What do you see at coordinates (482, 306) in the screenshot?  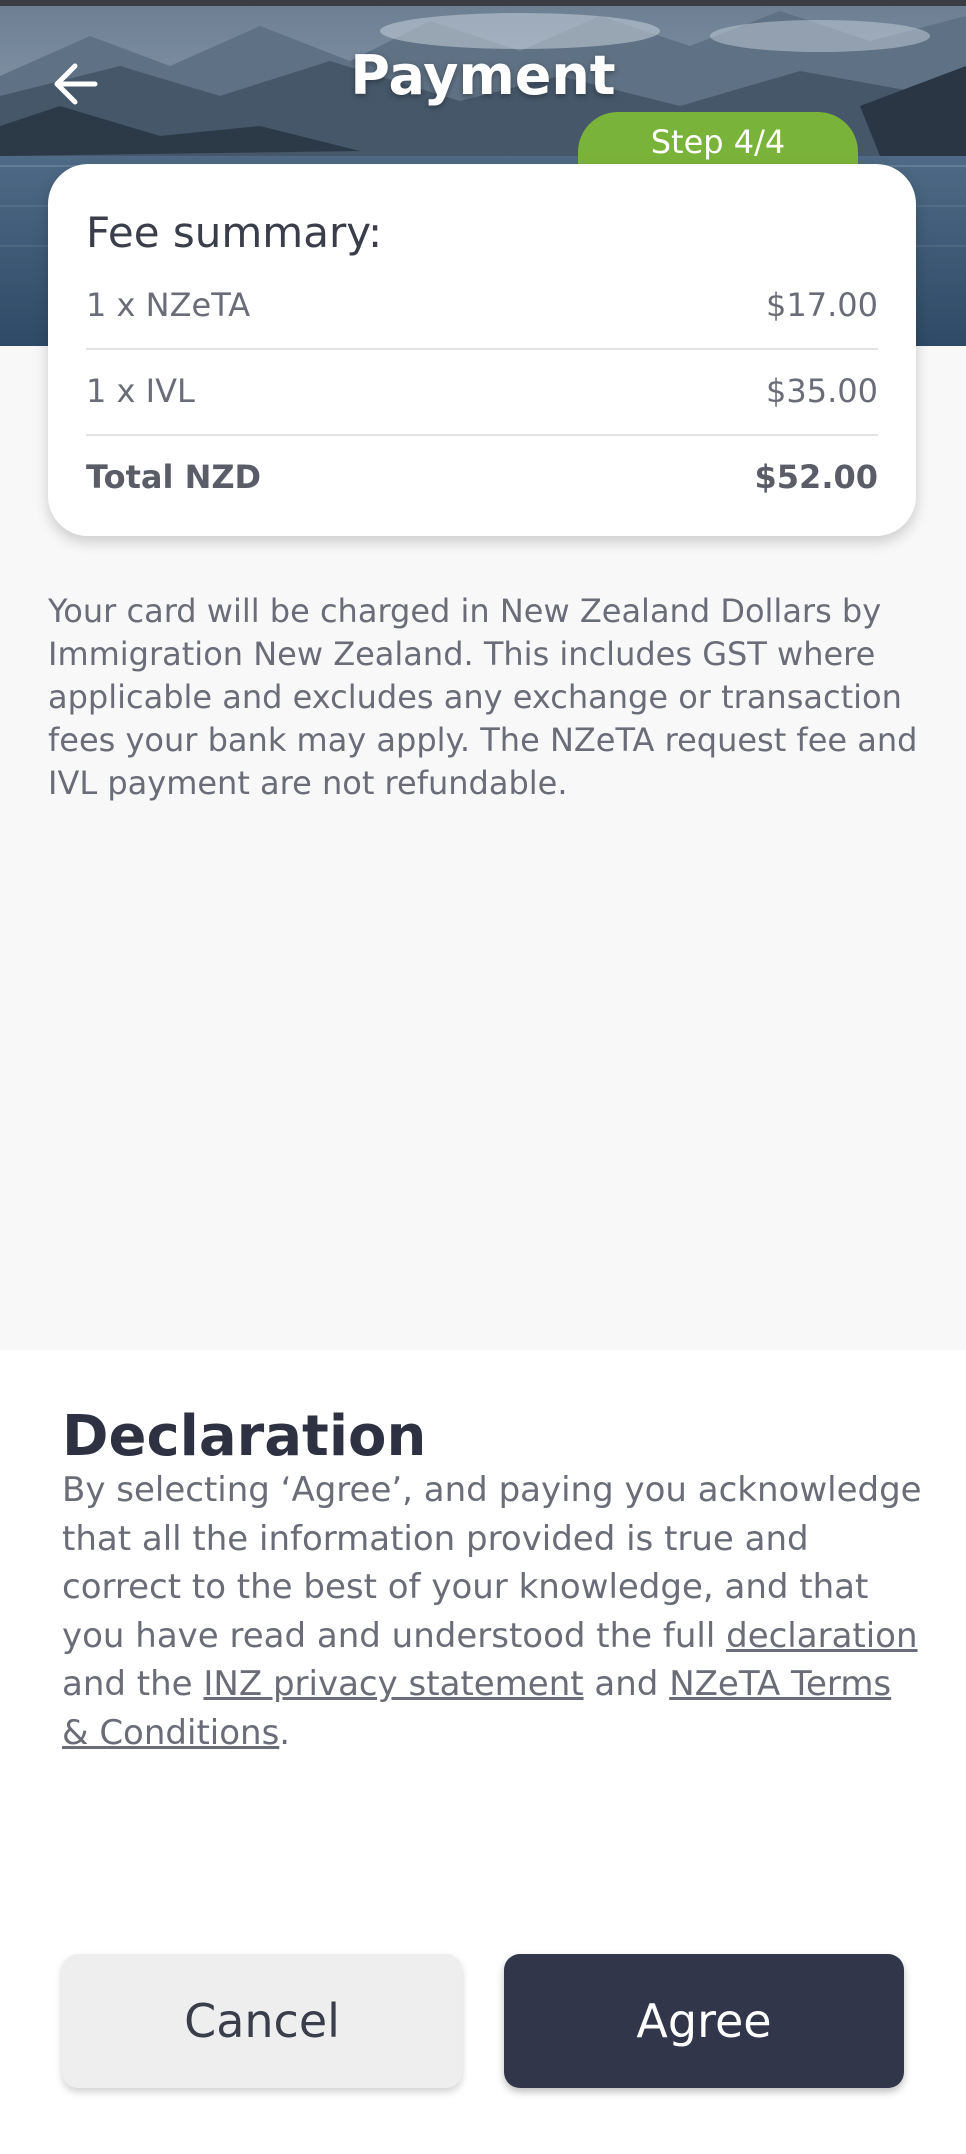 I see `fee-row-nzeta: 1 x NZeTA $17.00` at bounding box center [482, 306].